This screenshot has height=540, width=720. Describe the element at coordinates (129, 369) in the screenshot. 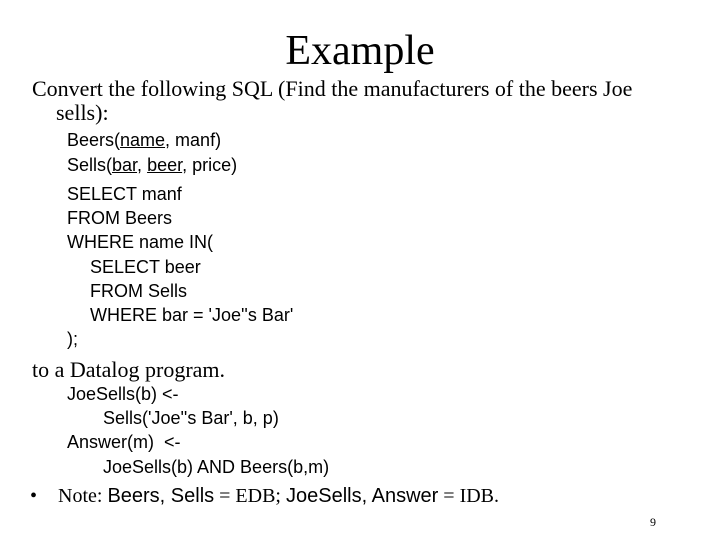

I see `transition-text: to a Datalog program.` at that location.